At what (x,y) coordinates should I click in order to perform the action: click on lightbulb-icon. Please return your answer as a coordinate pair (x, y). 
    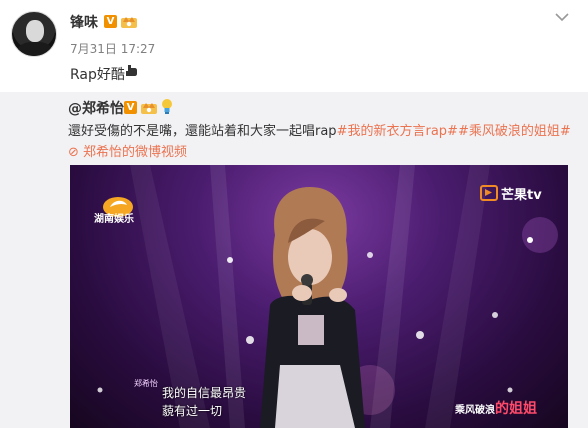
    Looking at the image, I should click on (167, 106).